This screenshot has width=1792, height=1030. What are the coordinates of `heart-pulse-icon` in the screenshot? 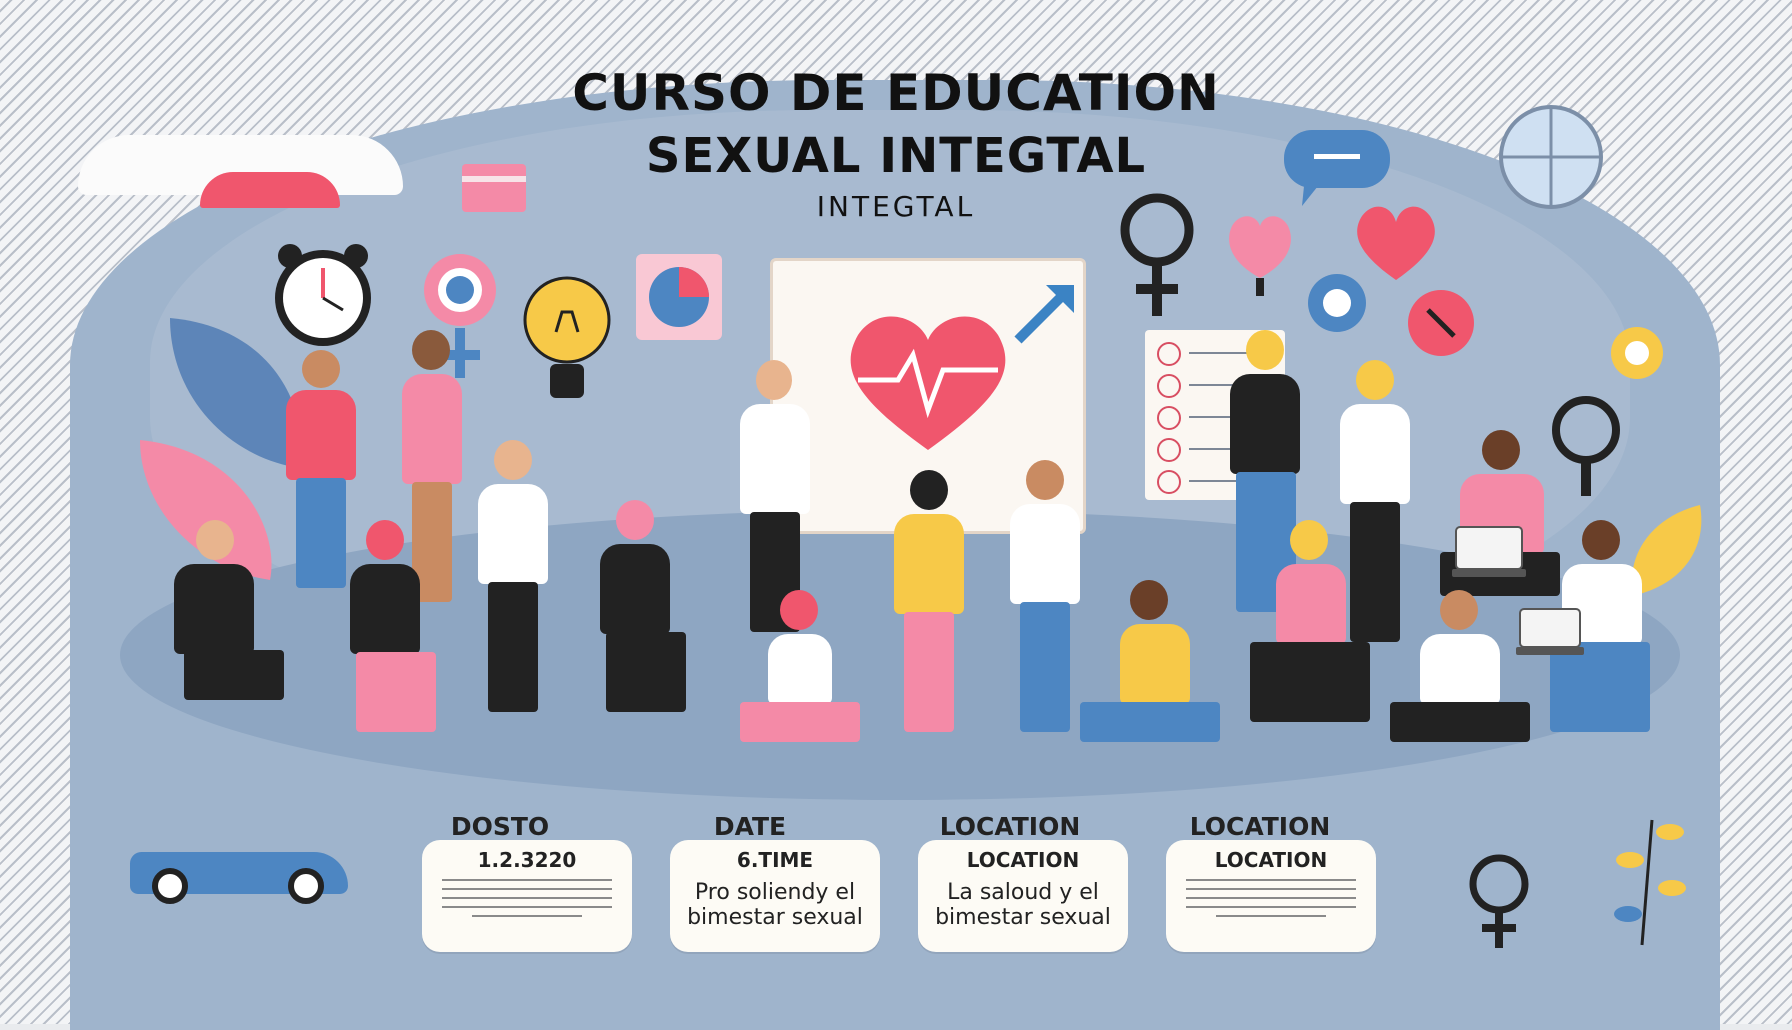 It's located at (928, 383).